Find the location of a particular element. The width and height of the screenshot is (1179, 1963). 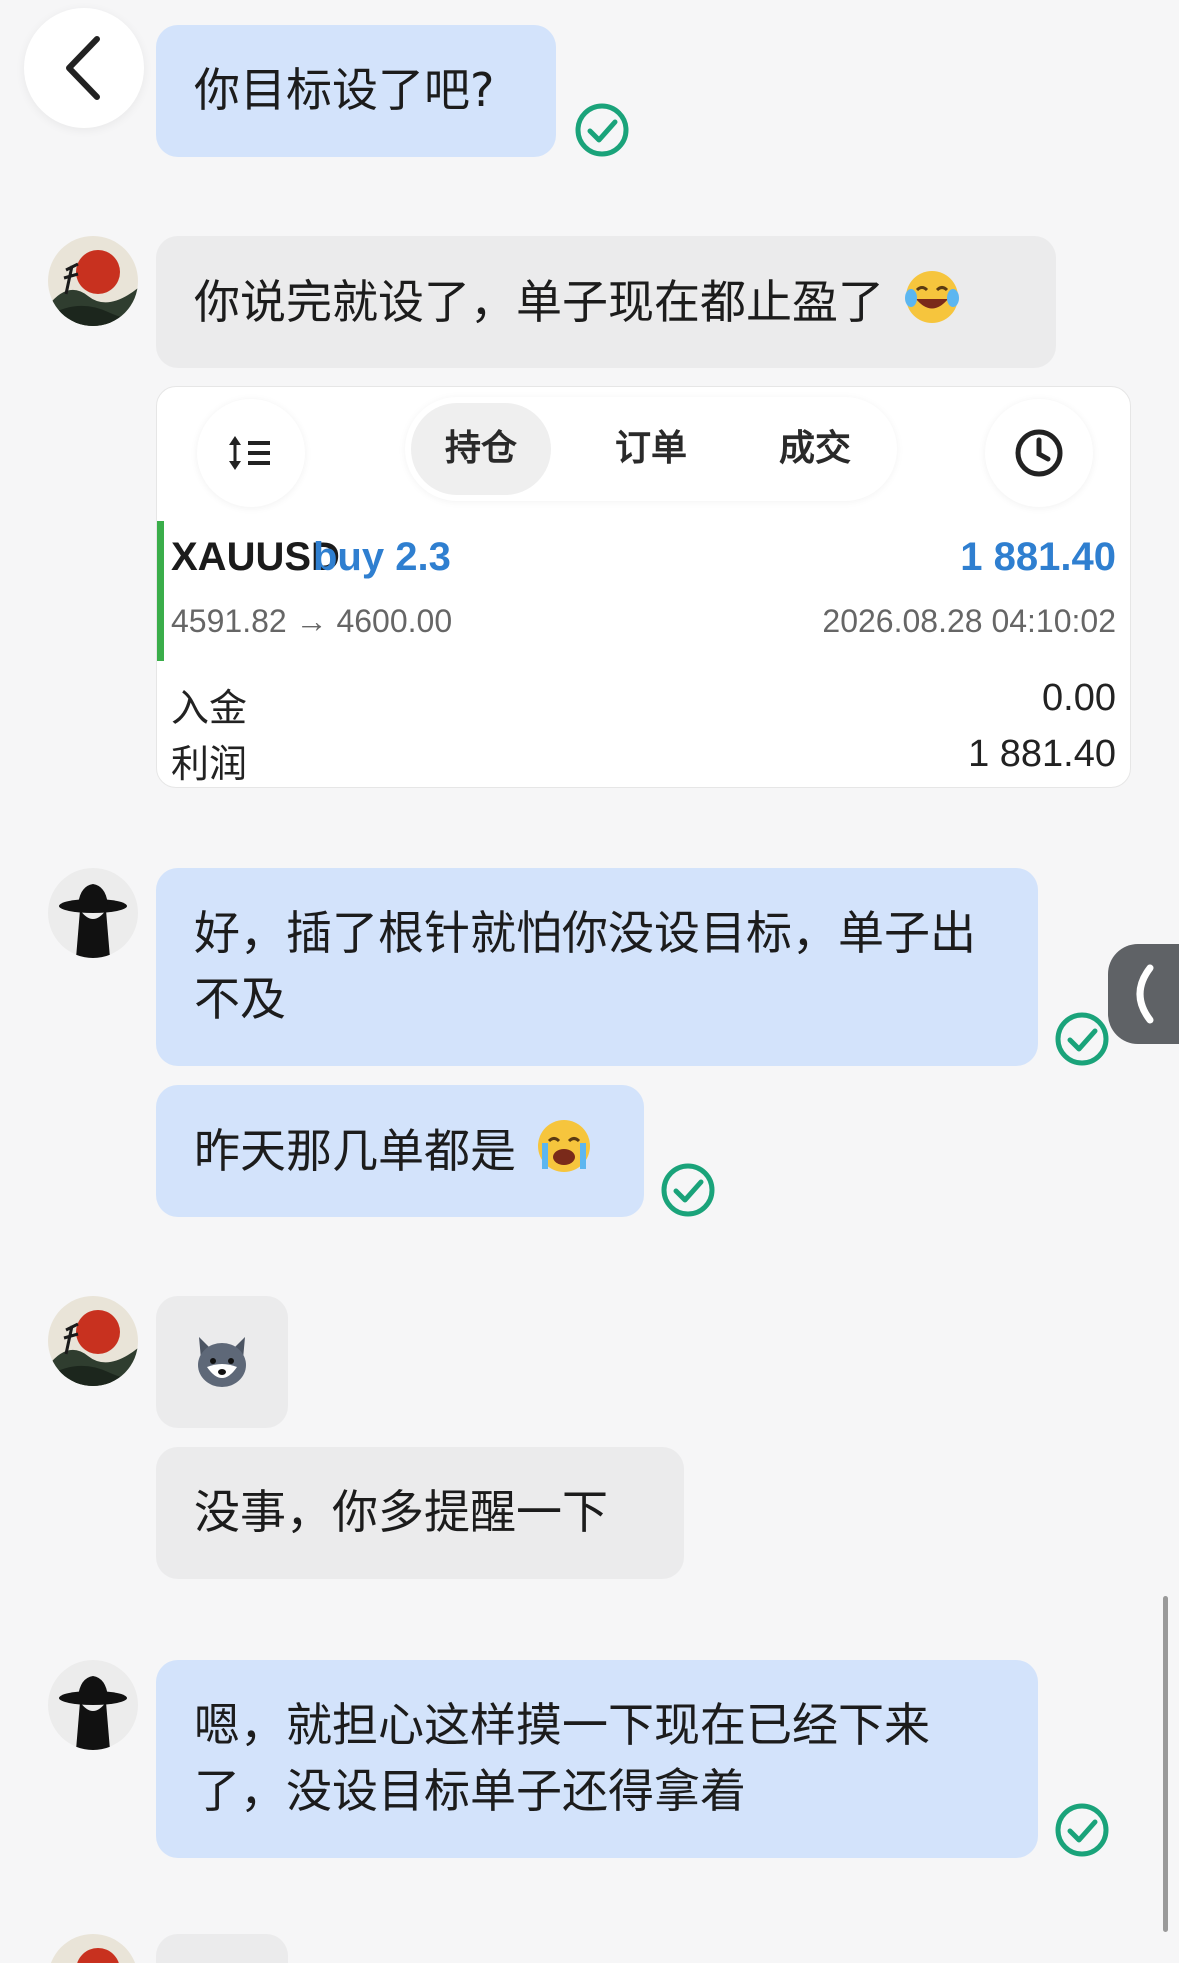

message-text: 你目标设了吧? is located at coordinates (344, 90).